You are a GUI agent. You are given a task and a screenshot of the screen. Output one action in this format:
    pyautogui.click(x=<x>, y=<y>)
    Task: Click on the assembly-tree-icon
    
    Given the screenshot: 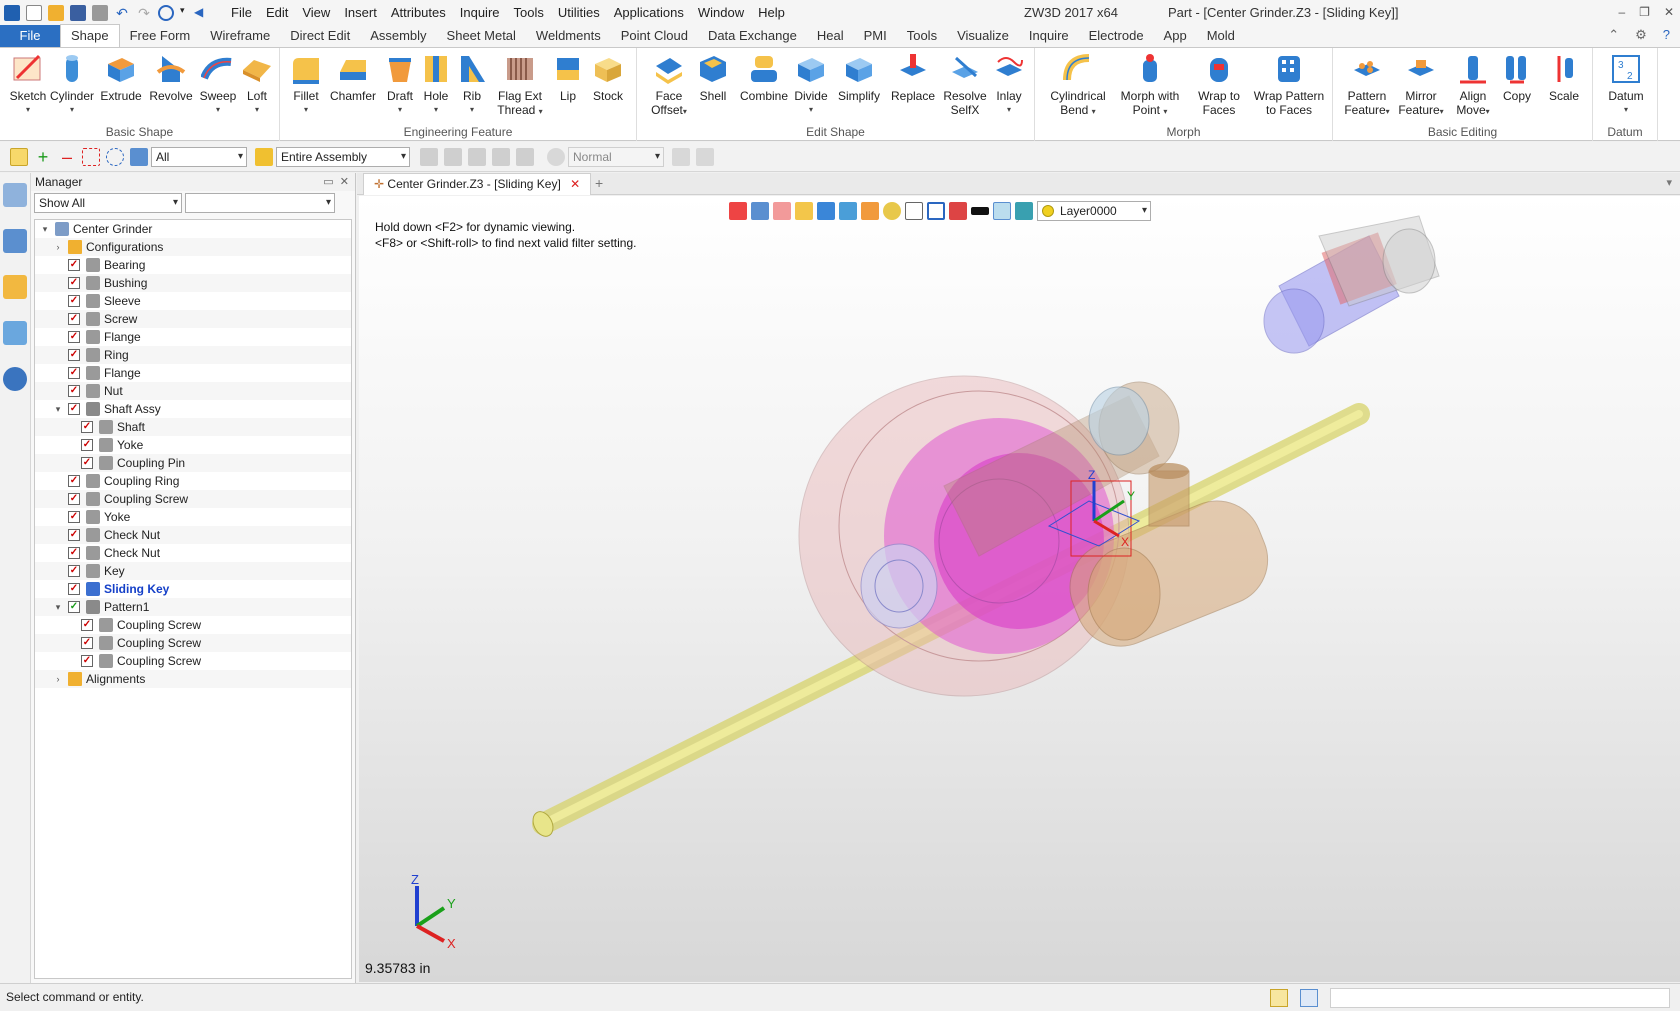 What is the action you would take?
    pyautogui.click(x=15, y=241)
    